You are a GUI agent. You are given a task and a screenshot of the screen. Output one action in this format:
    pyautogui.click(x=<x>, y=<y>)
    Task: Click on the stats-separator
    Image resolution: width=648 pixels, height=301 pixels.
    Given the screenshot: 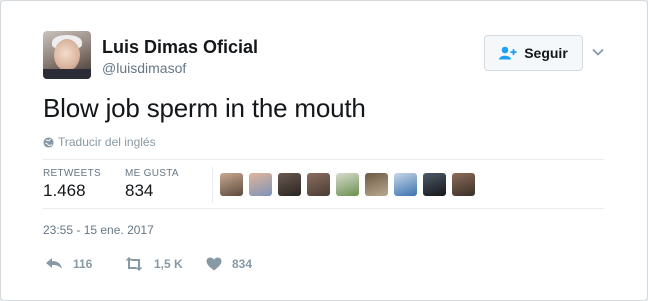 What is the action you would take?
    pyautogui.click(x=212, y=185)
    